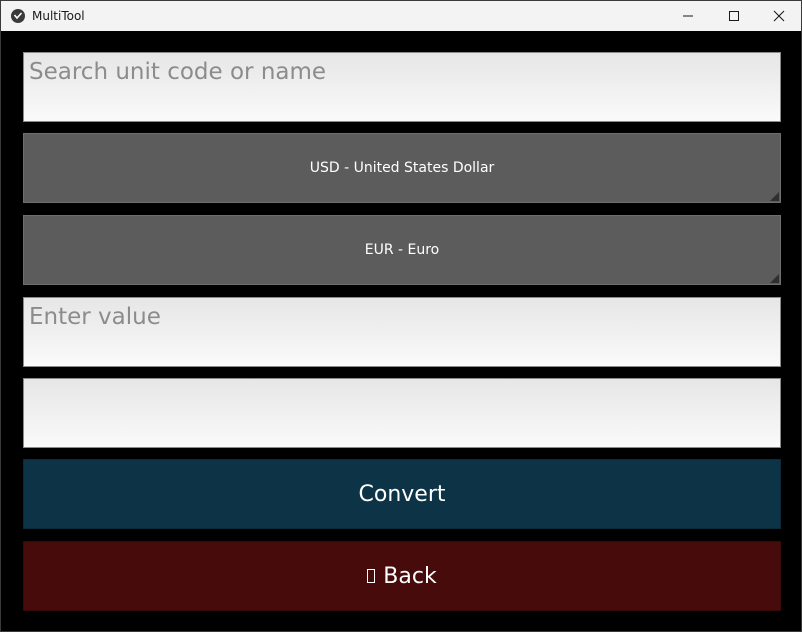  I want to click on value-input: Enter value, so click(402, 332).